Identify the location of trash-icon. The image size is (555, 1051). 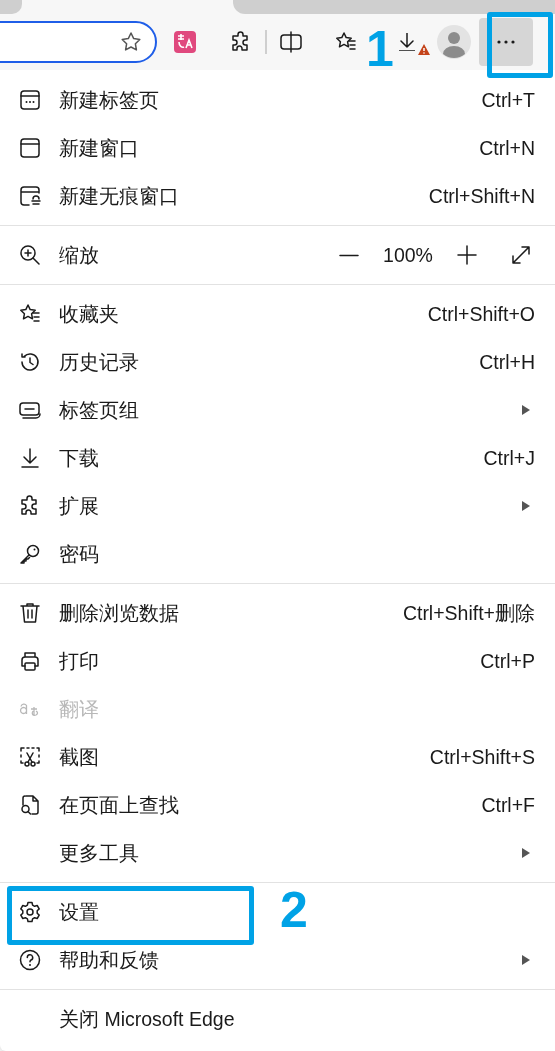
(30, 613).